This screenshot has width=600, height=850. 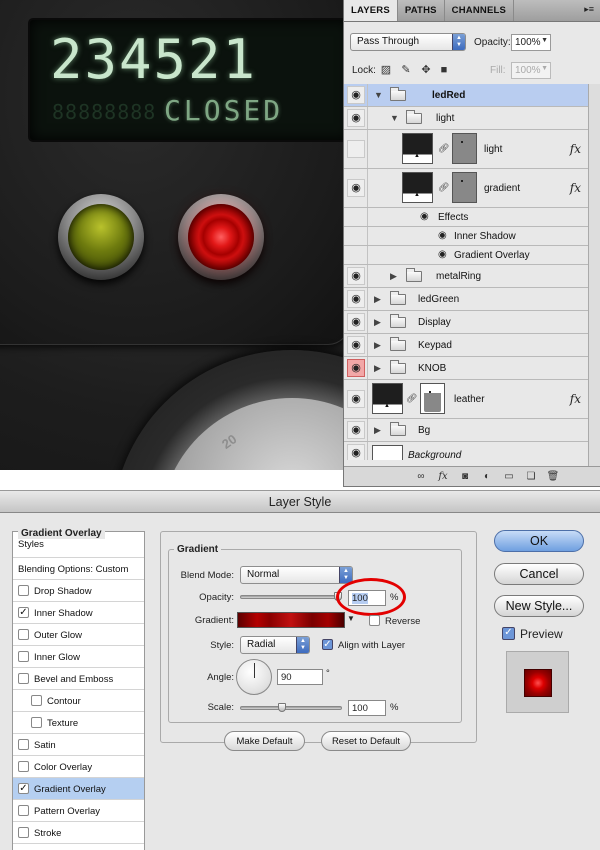 I want to click on layer-blend-mode-select: Pass Through ▲ ▼, so click(x=408, y=42).